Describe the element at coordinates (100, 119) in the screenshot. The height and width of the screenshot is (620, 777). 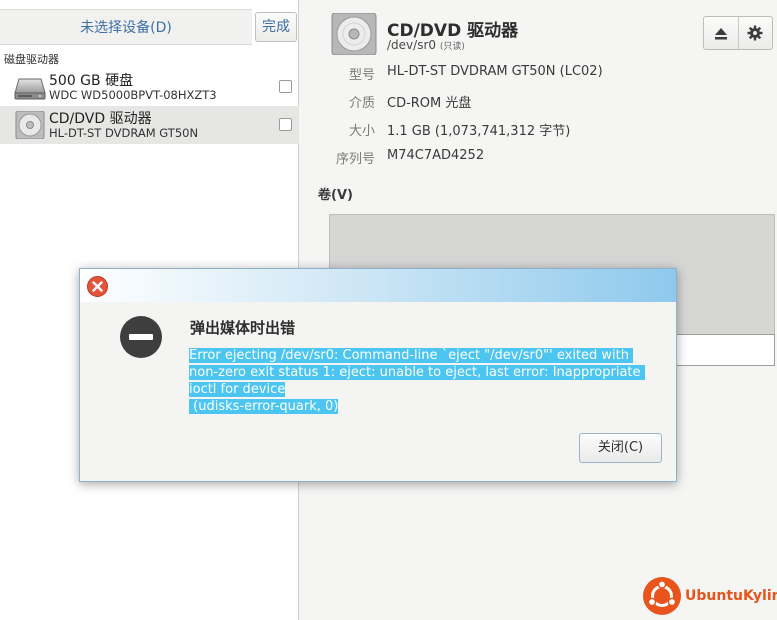
I see `drive-name: CD/DVD 驱动器` at that location.